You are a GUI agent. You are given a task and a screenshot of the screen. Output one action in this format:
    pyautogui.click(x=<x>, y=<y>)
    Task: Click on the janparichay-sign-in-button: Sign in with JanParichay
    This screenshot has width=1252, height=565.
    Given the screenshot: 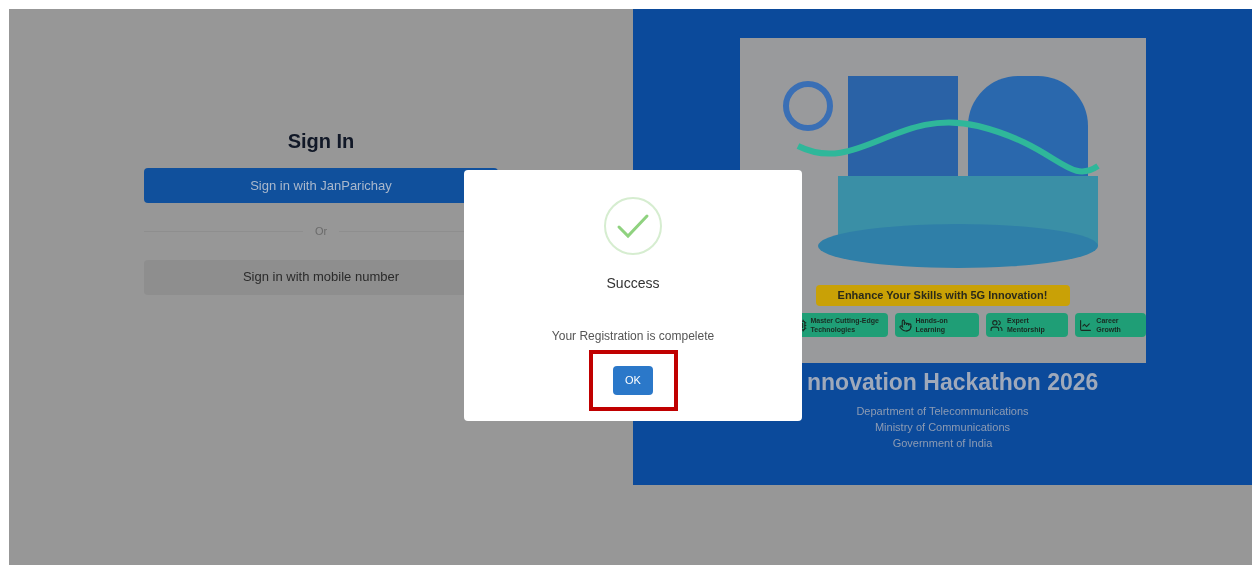 What is the action you would take?
    pyautogui.click(x=321, y=185)
    